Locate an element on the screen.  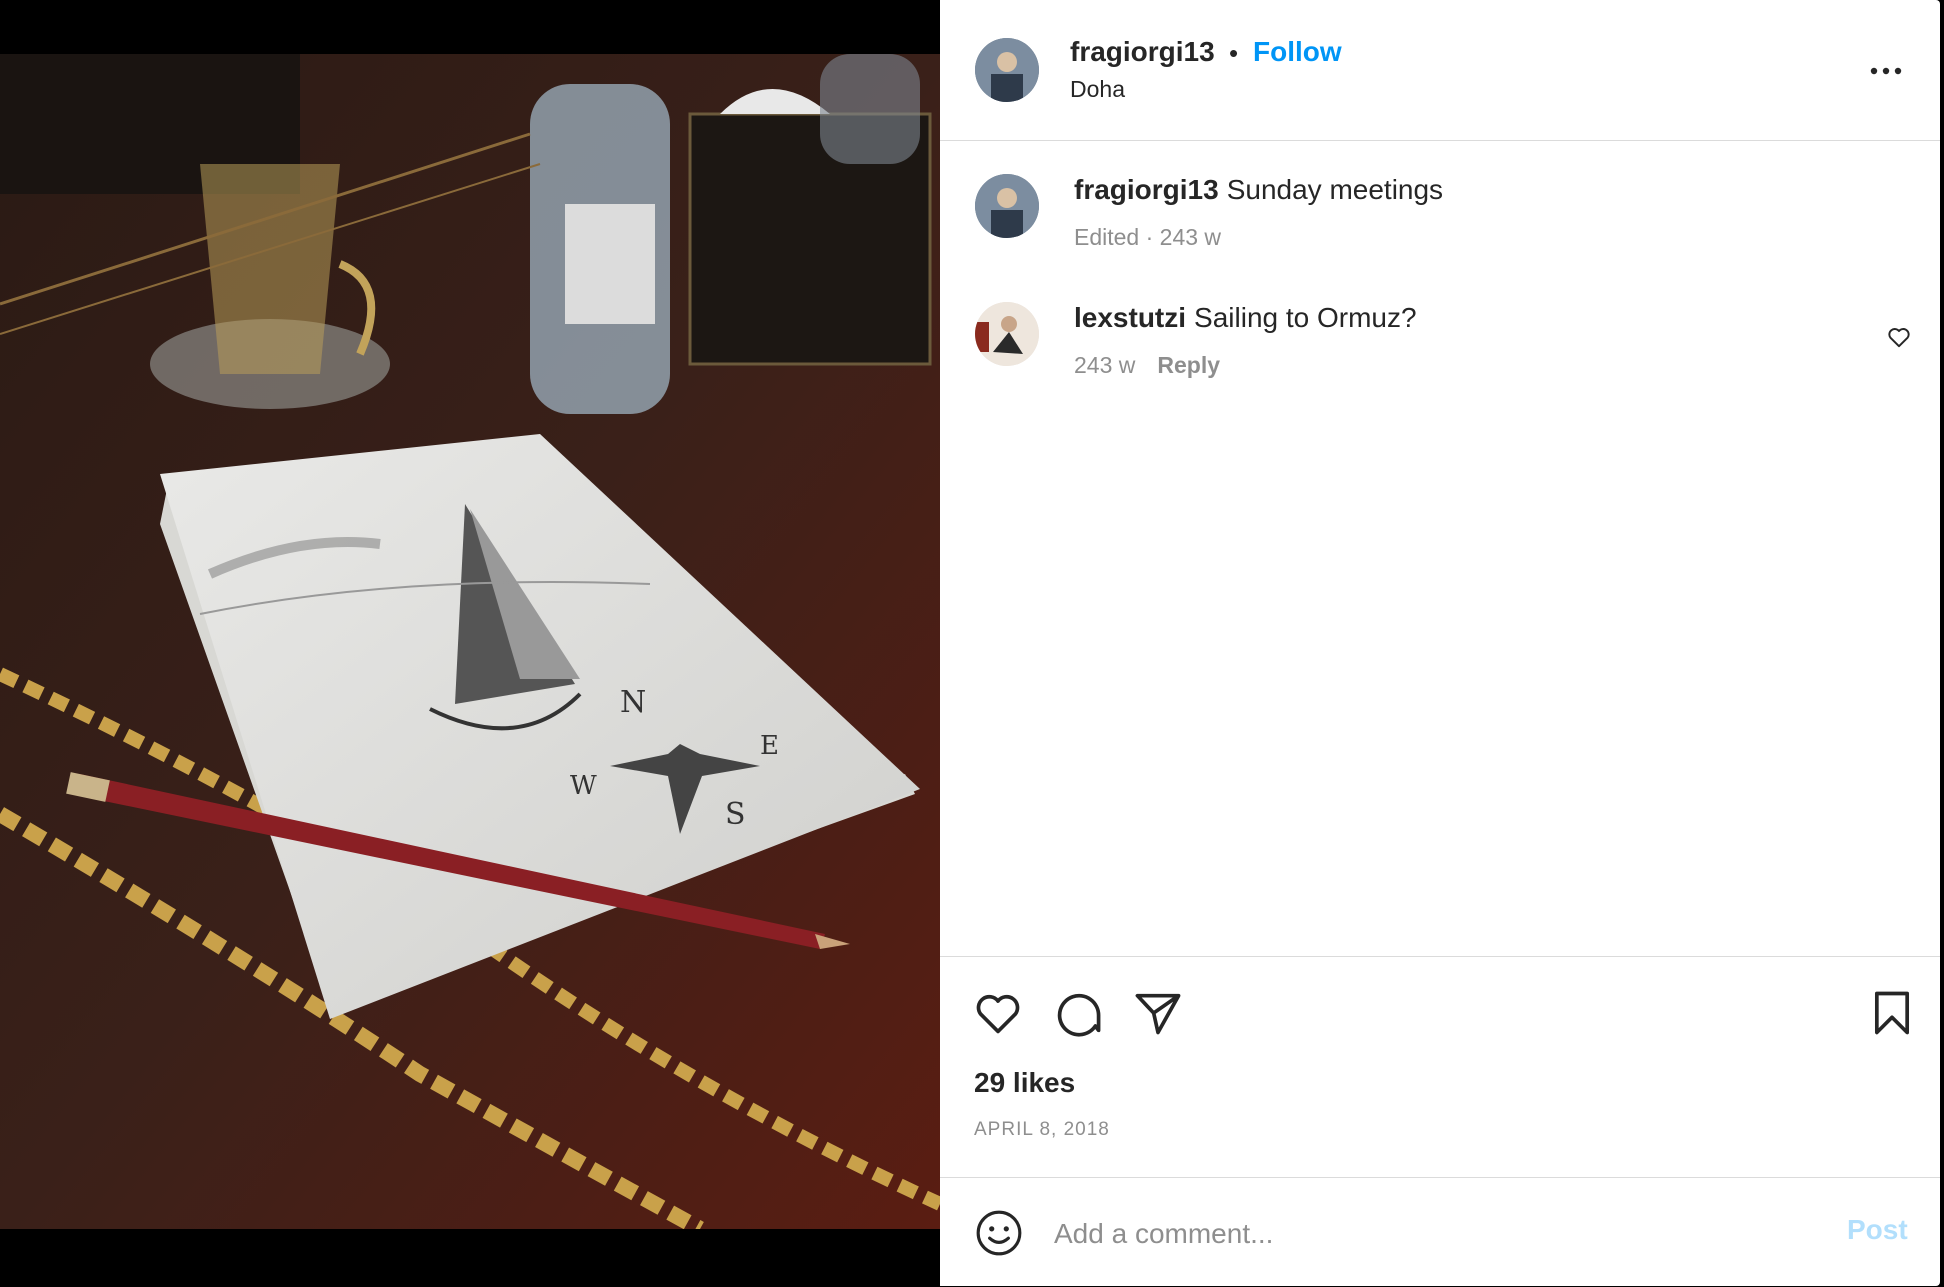
follow-button: Follow is located at coordinates (1297, 52).